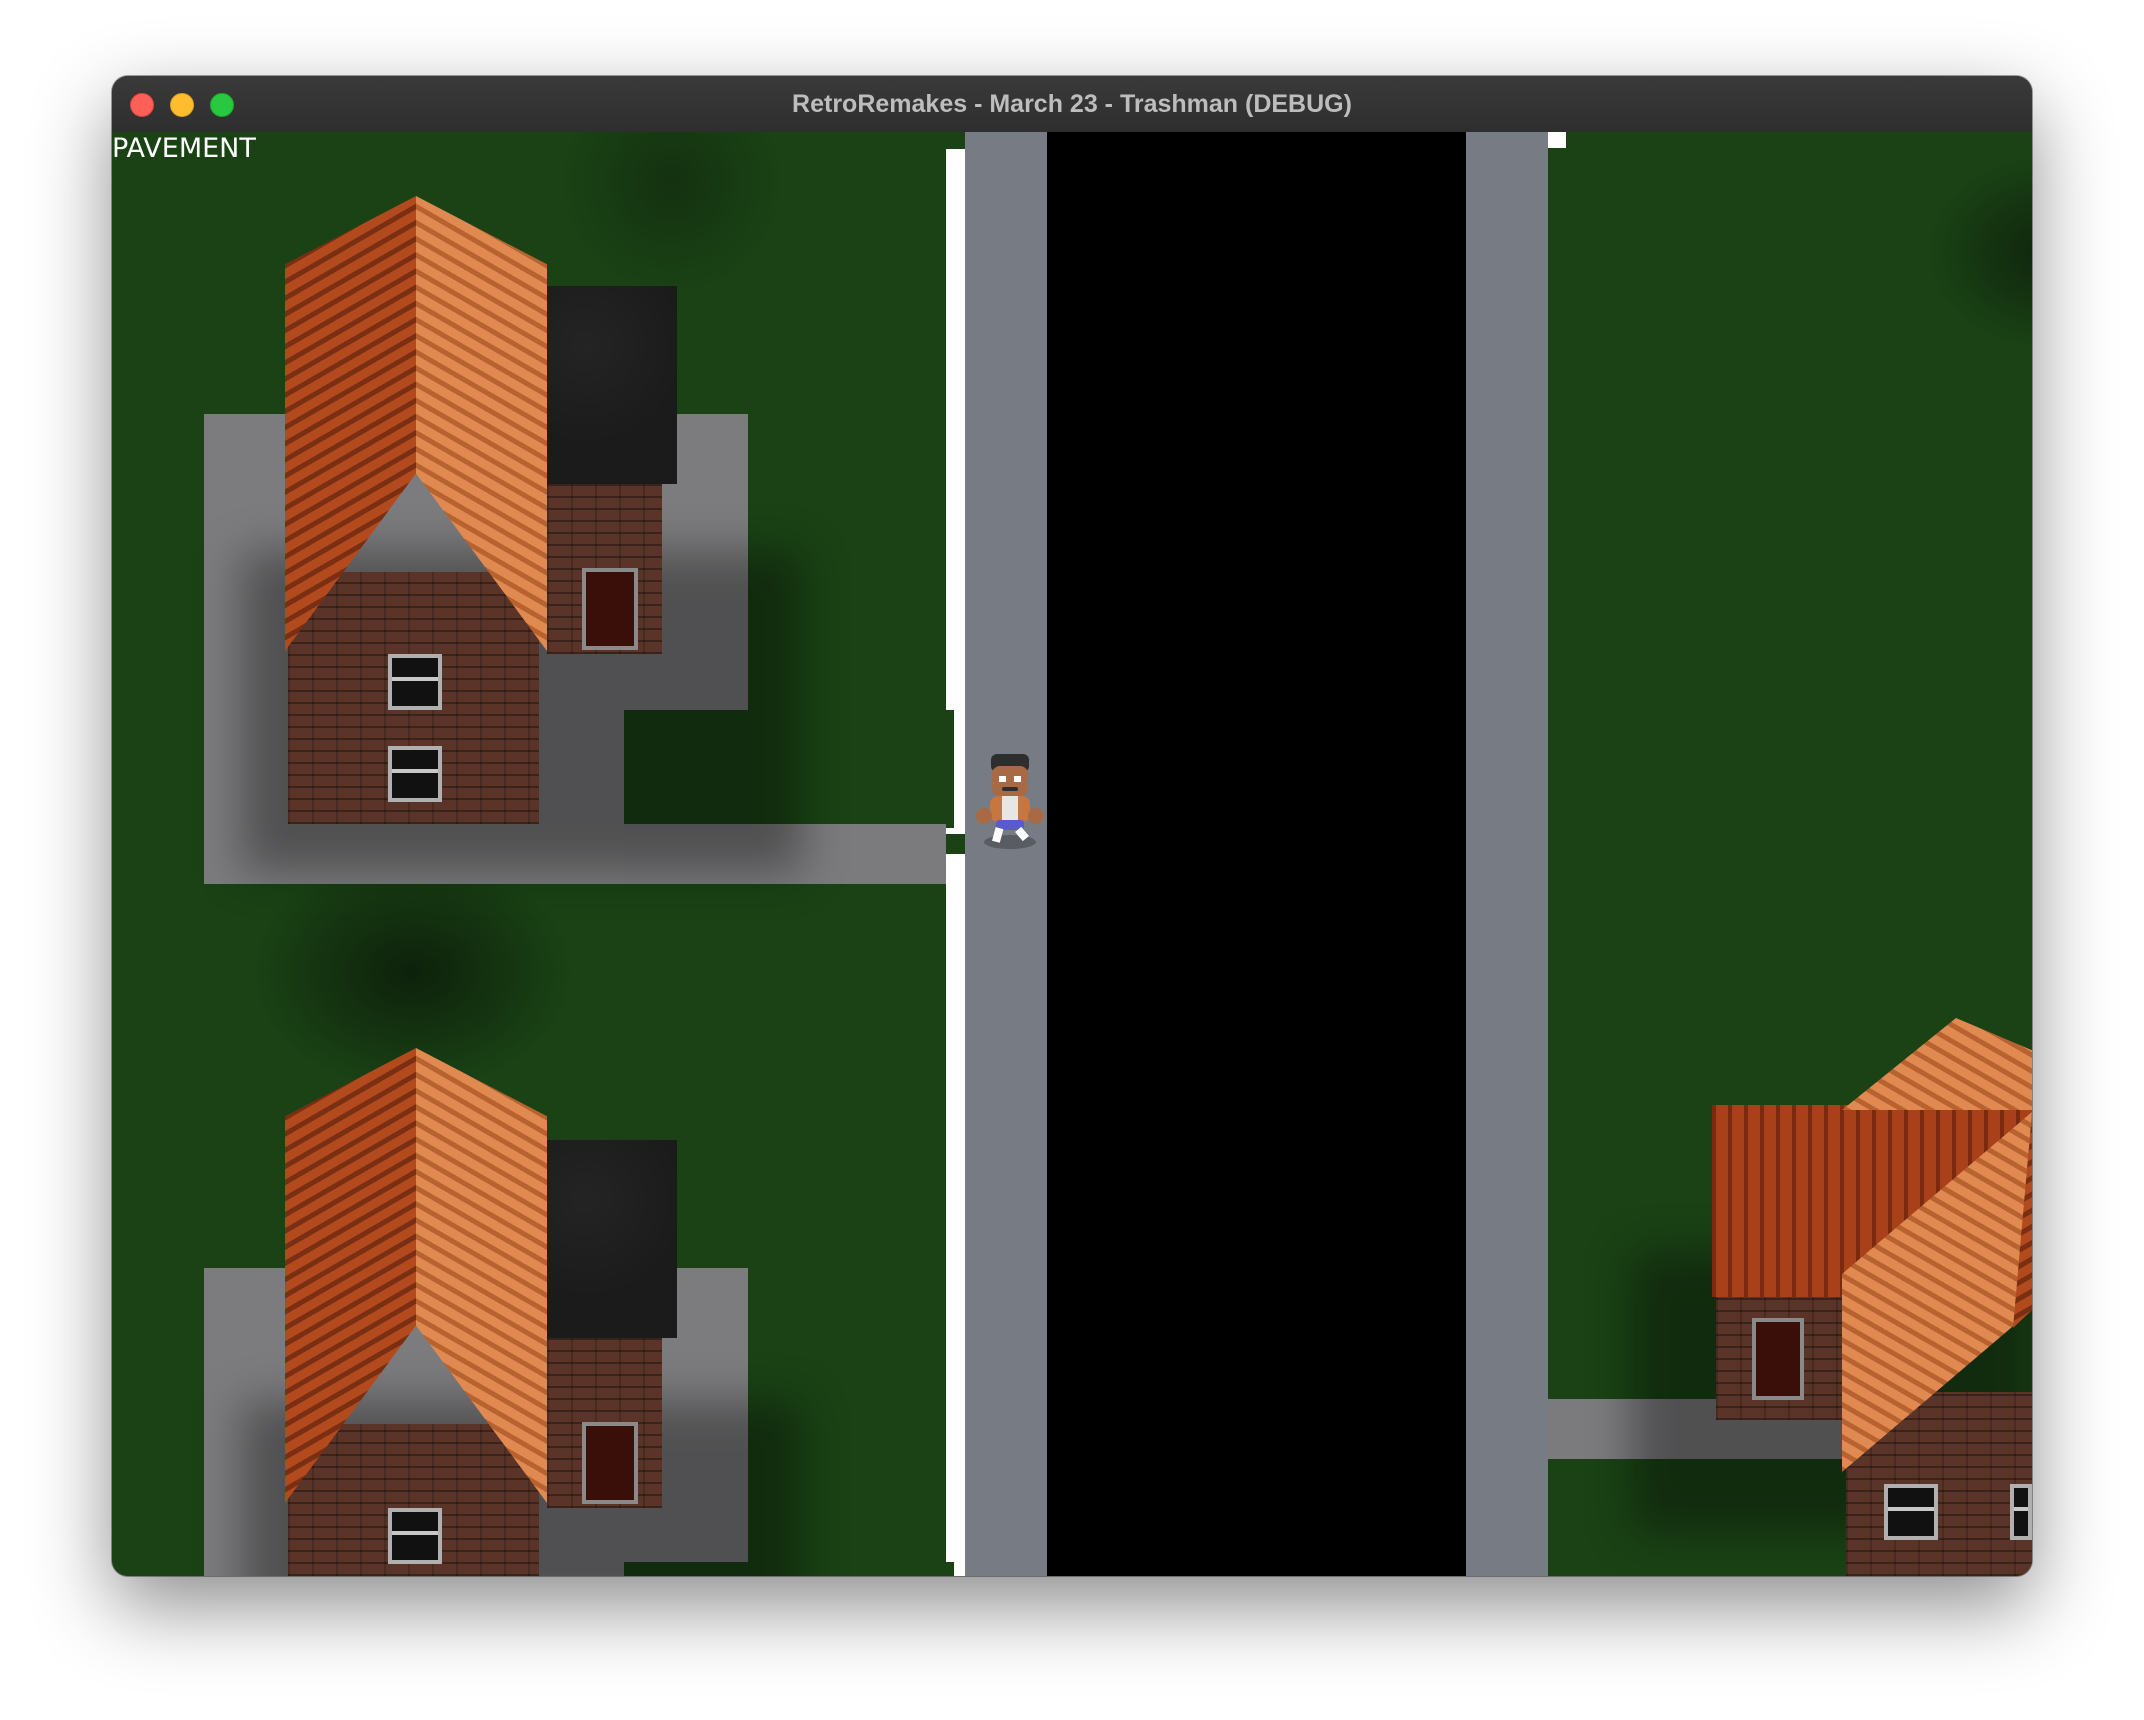 The width and height of the screenshot is (2144, 1720). I want to click on player-face, so click(1010, 781).